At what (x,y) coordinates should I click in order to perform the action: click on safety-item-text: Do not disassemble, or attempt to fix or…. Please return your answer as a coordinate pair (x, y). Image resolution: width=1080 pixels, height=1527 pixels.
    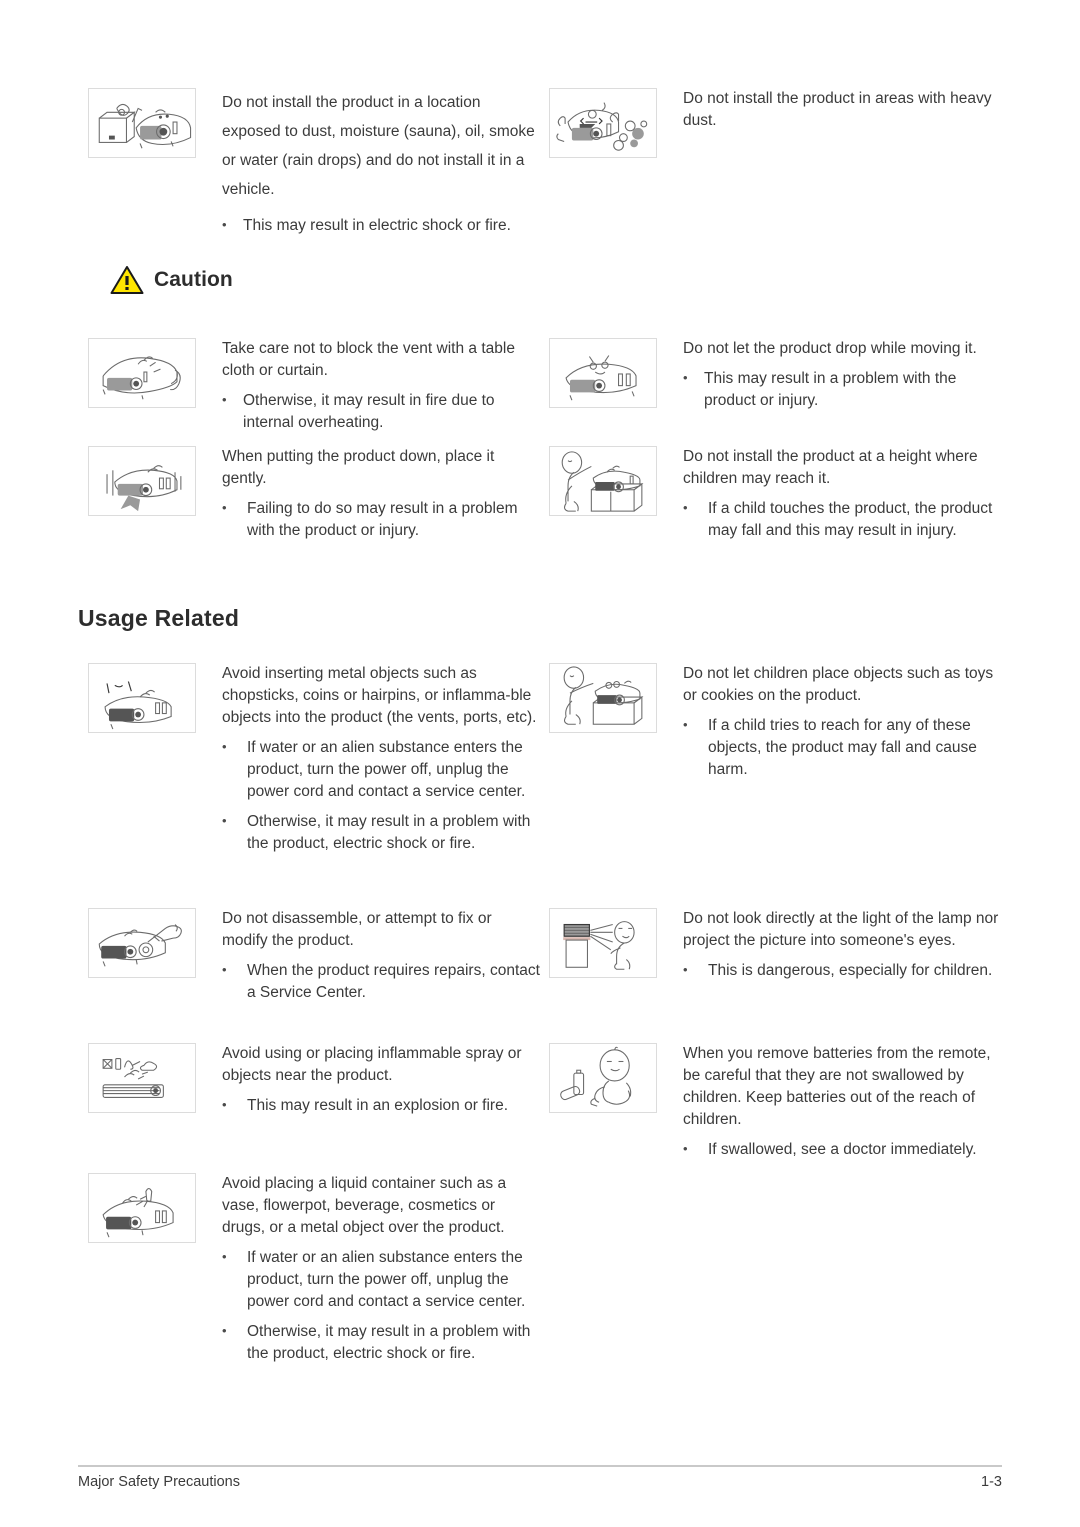
    Looking at the image, I should click on (357, 929).